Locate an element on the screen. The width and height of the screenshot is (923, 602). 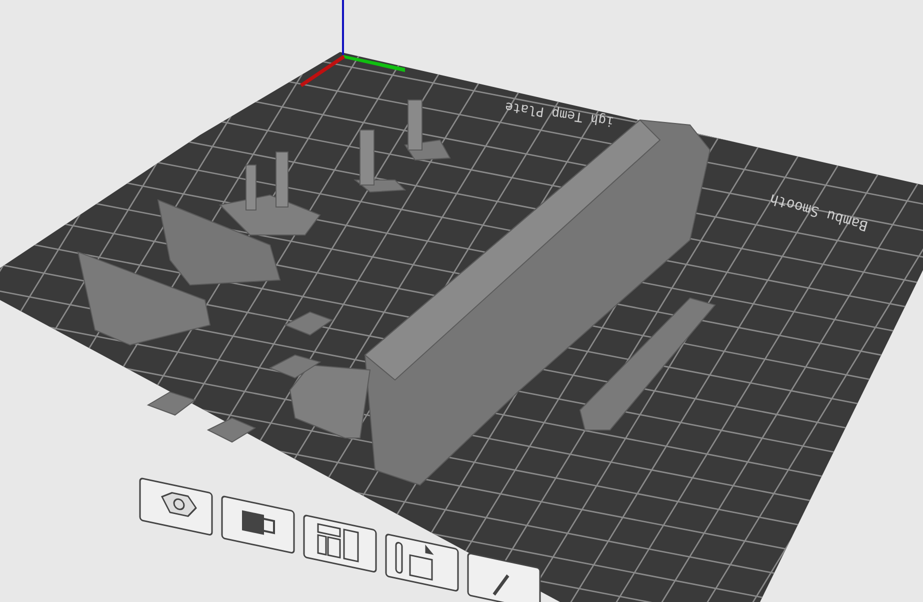
plate-label: Bambu Smooth is located at coordinates (819, 212).